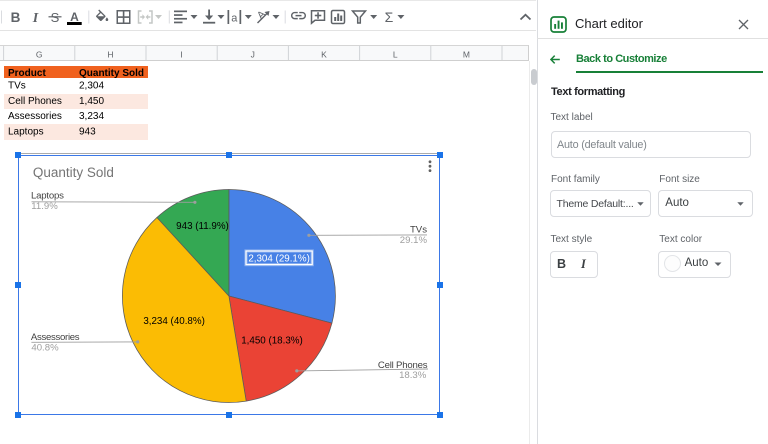 Image resolution: width=768 pixels, height=444 pixels. Describe the element at coordinates (272, 340) in the screenshot. I see `svg-text: 1,450 (18.3%)` at that location.